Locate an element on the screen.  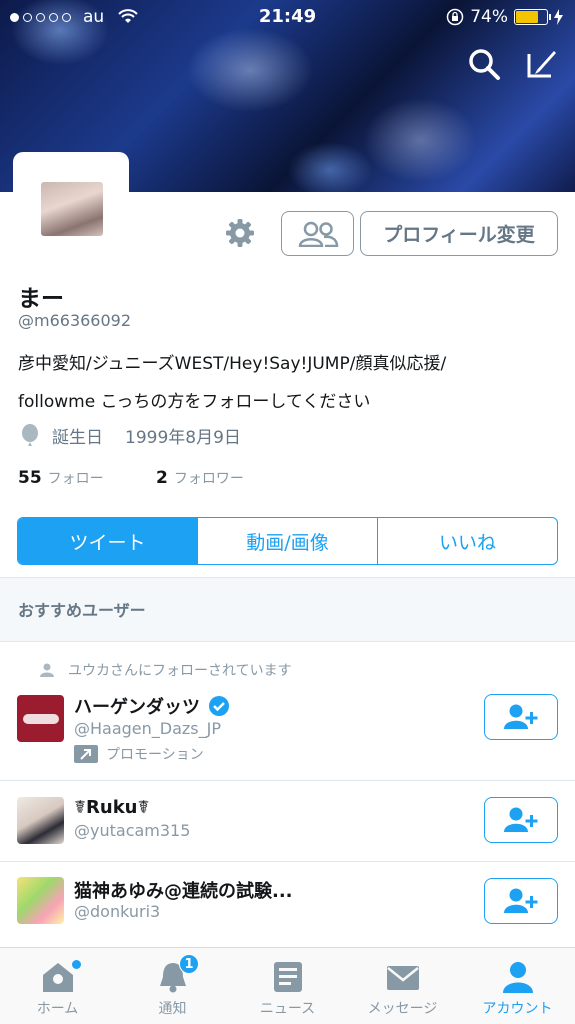
user-handle: @yutacam315 is located at coordinates (132, 830).